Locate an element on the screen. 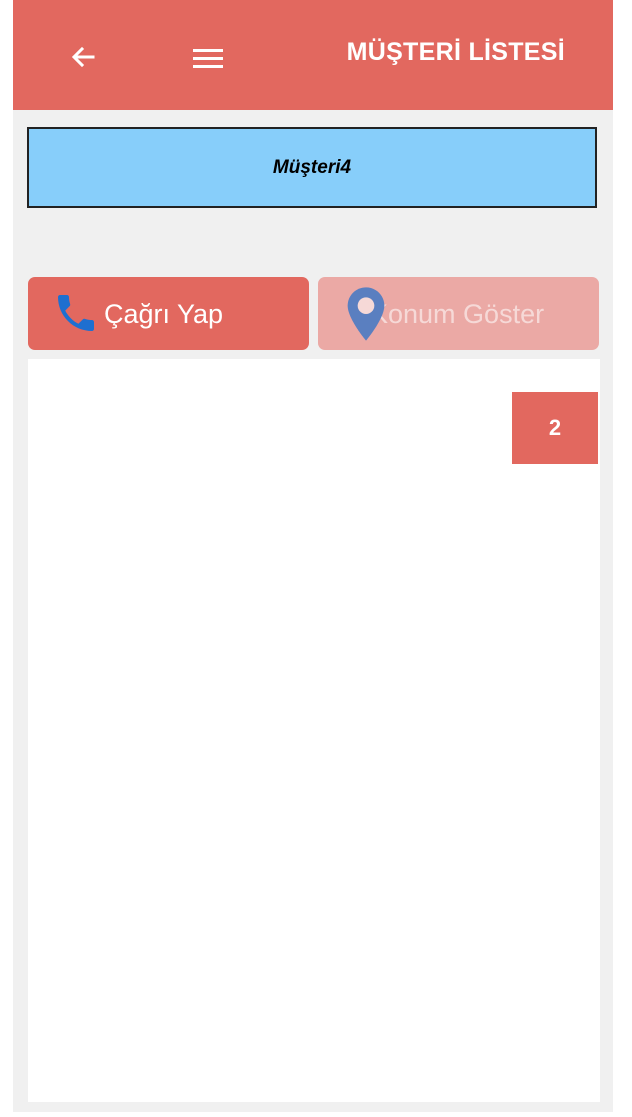 This screenshot has width=632, height=1117. phone-icon is located at coordinates (76, 313).